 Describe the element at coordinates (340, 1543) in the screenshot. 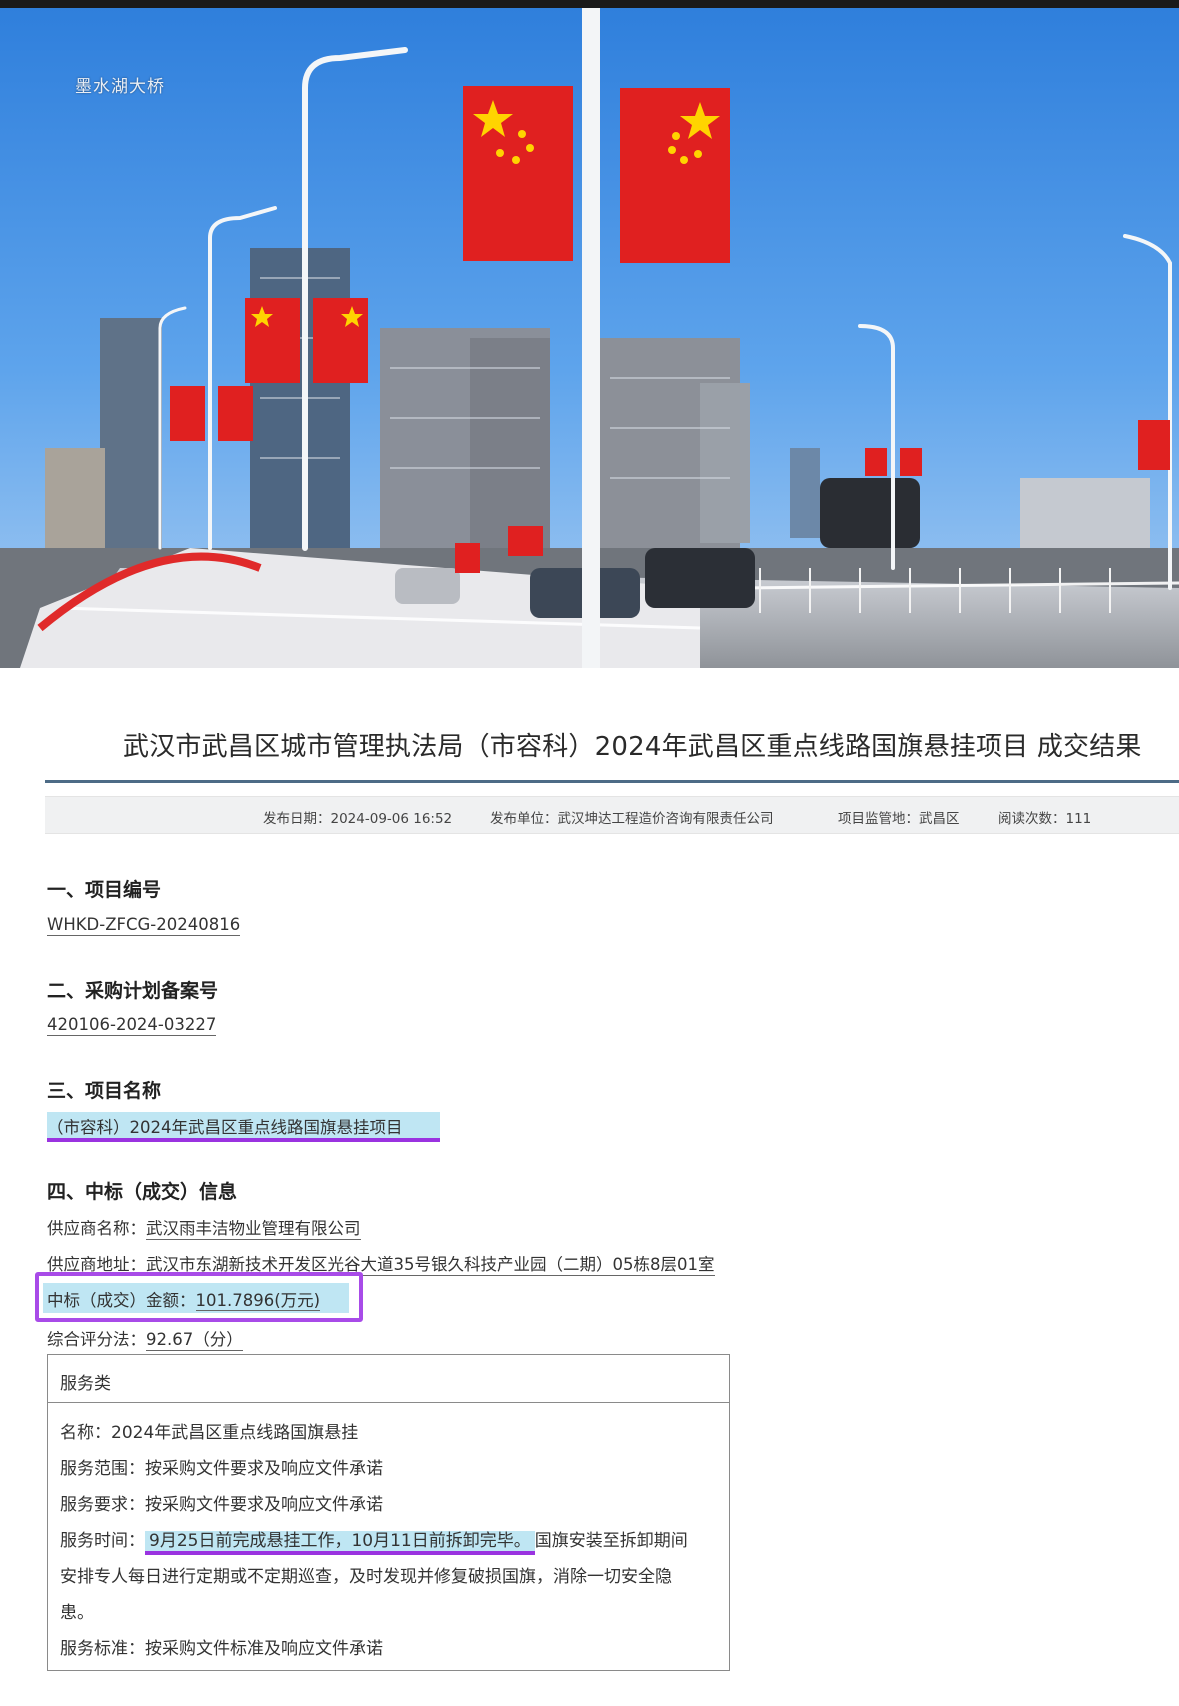

I see `service-time-highlight: 9月25日前完成悬挂工作，10月11日前拆卸完毕。` at that location.